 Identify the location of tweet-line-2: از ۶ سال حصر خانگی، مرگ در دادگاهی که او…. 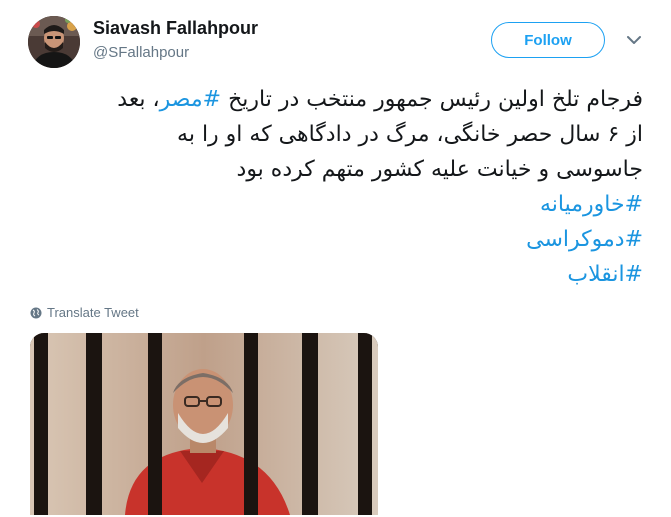
(410, 134).